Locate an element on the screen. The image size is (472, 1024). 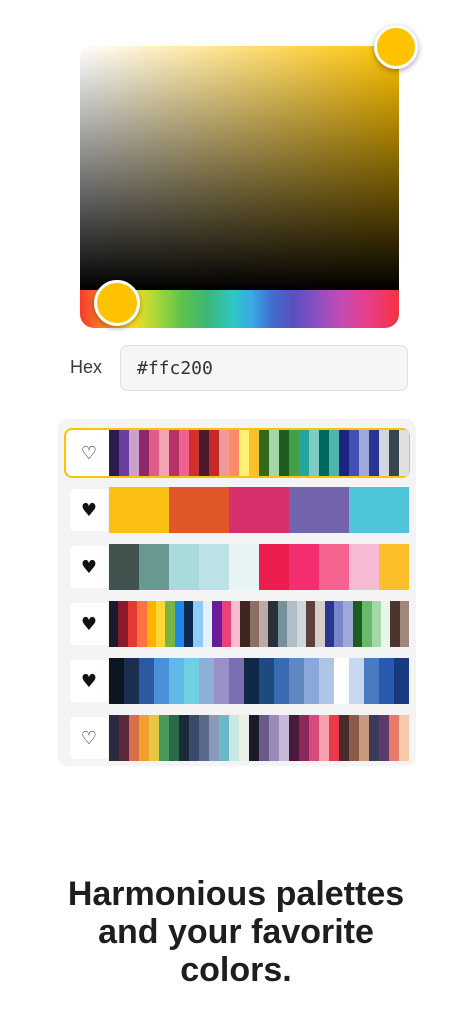
tagline-line-1: Harmonious palettes is located at coordinates (236, 894).